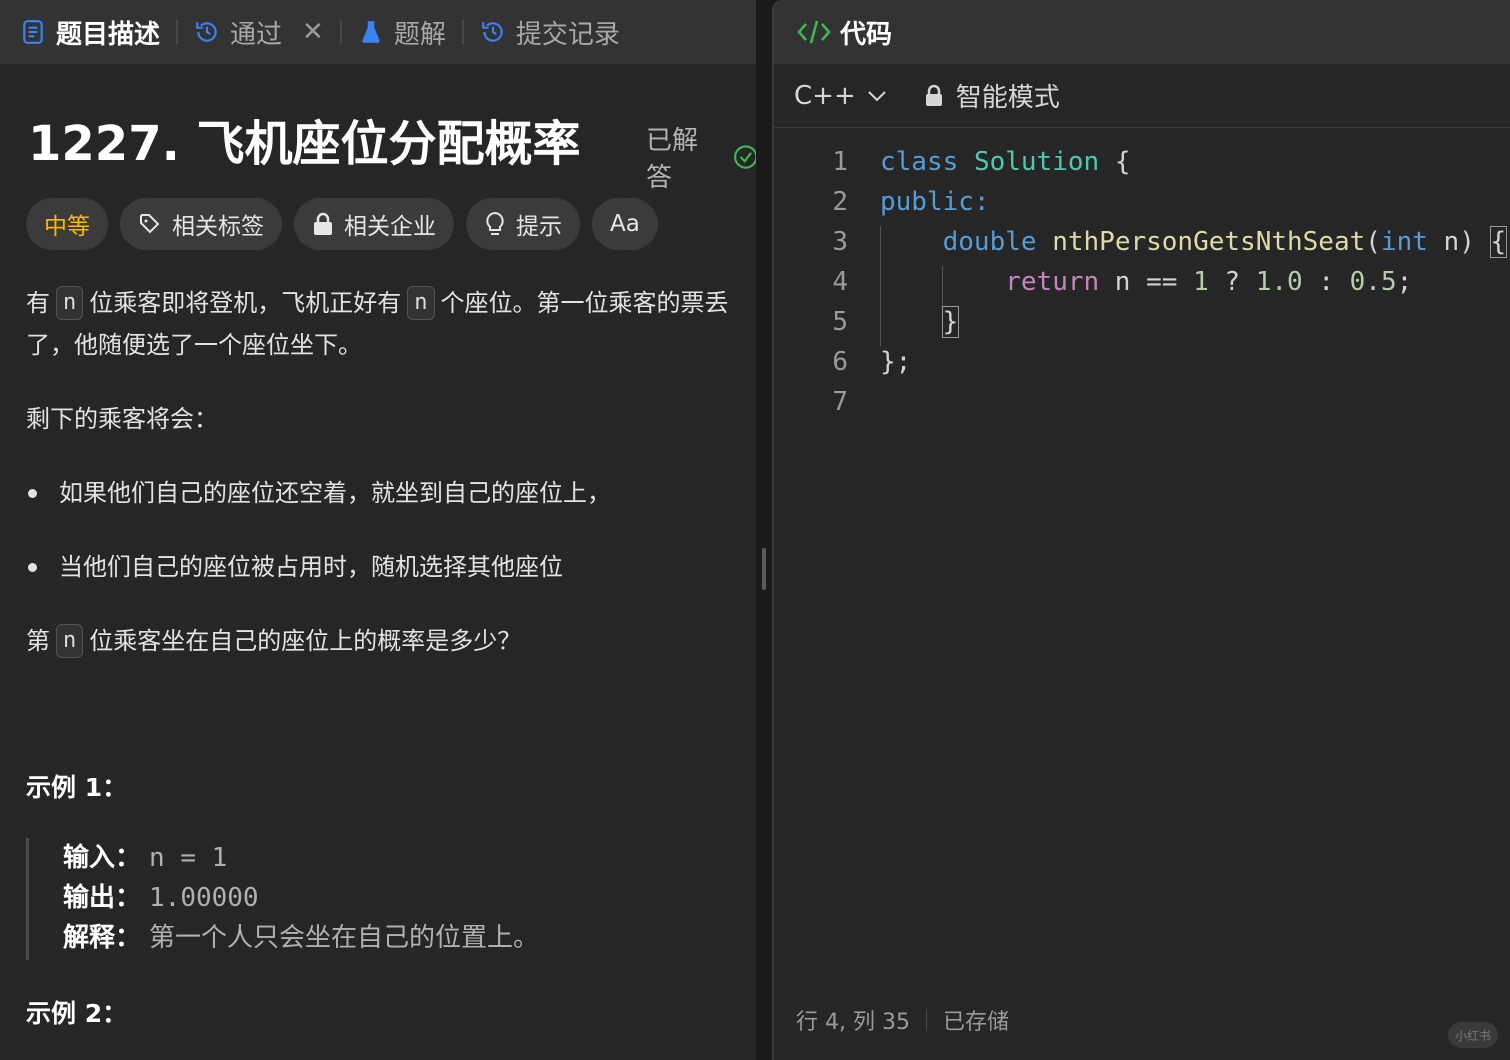 Image resolution: width=1510 pixels, height=1060 pixels. I want to click on question-text: 位乘客坐在自己的座位上的概率是多少？, so click(305, 641).